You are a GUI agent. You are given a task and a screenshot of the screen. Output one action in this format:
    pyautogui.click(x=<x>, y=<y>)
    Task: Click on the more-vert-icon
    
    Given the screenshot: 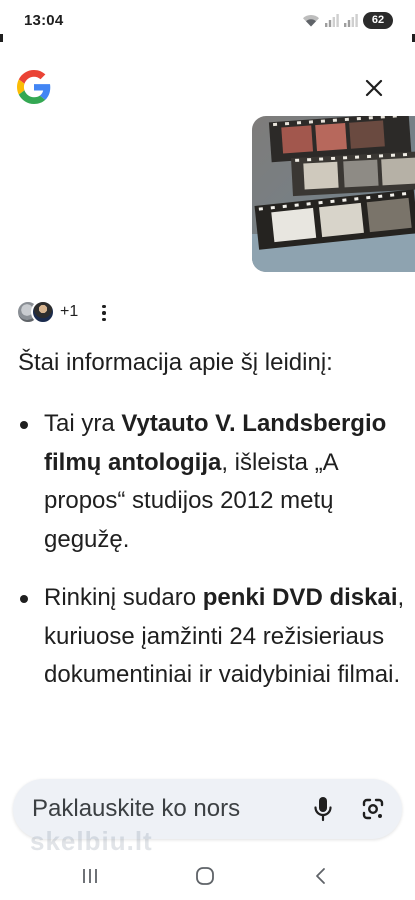 What is the action you would take?
    pyautogui.click(x=104, y=313)
    